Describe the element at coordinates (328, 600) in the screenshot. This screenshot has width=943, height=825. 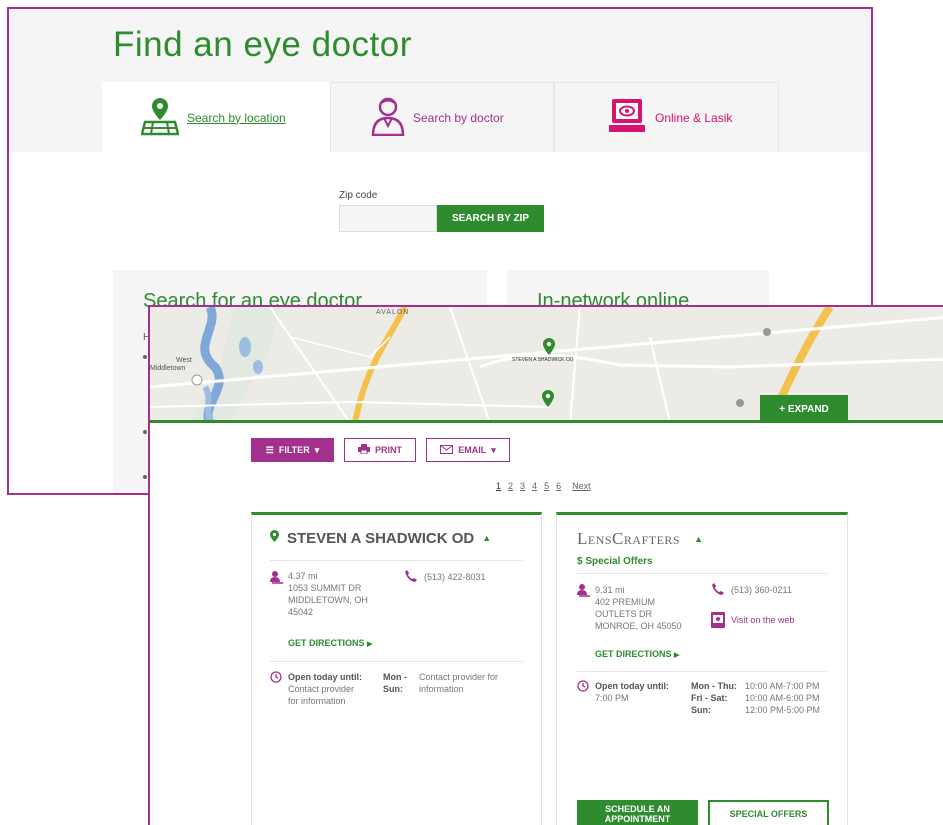
I see `address-line: MIDDLETOWN, OH` at that location.